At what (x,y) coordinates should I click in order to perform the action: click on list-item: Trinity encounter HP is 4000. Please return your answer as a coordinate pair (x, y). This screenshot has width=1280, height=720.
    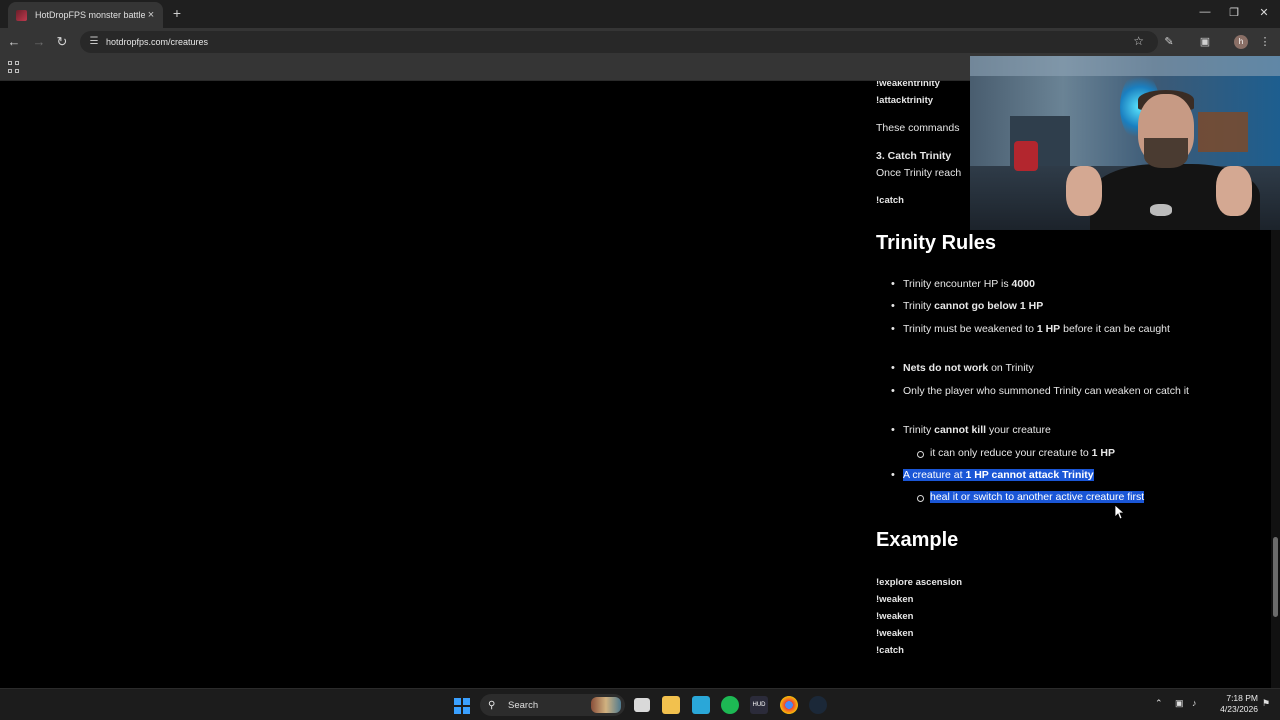
    Looking at the image, I should click on (1047, 284).